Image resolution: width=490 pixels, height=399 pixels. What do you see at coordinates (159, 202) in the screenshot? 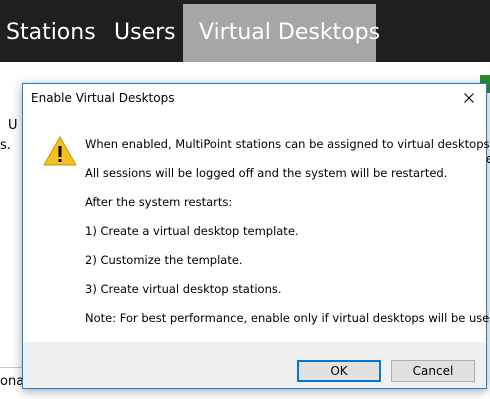
I see `message-line-3: After the system restarts:` at bounding box center [159, 202].